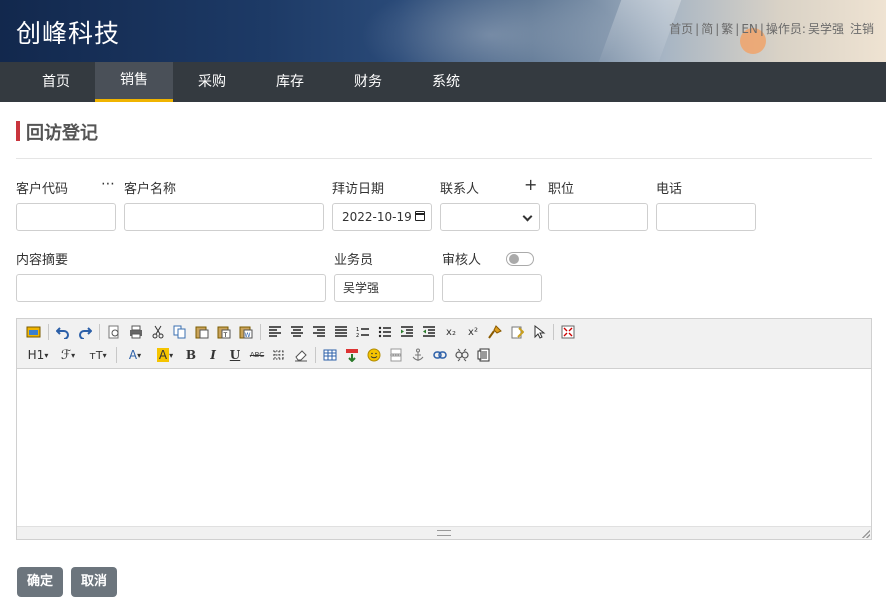  What do you see at coordinates (462, 355) in the screenshot?
I see `unlink-icon` at bounding box center [462, 355].